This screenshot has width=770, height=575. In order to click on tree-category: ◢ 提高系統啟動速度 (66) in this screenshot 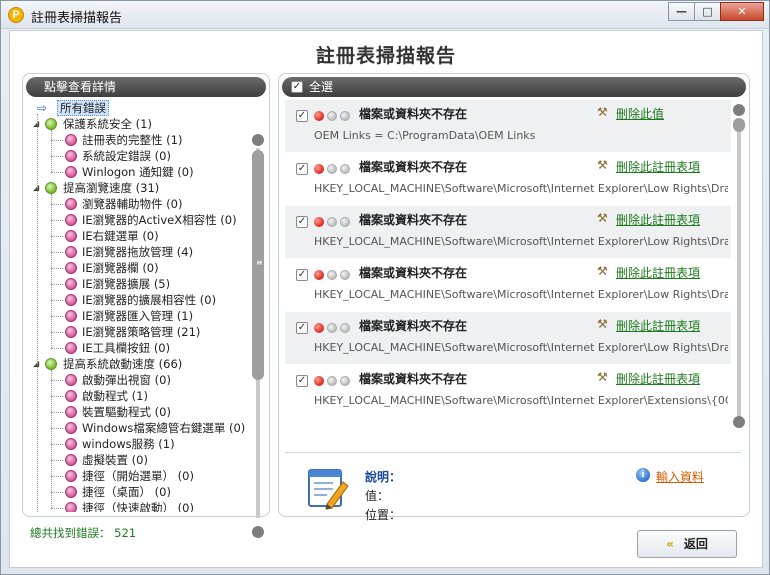, I will do `click(142, 364)`.